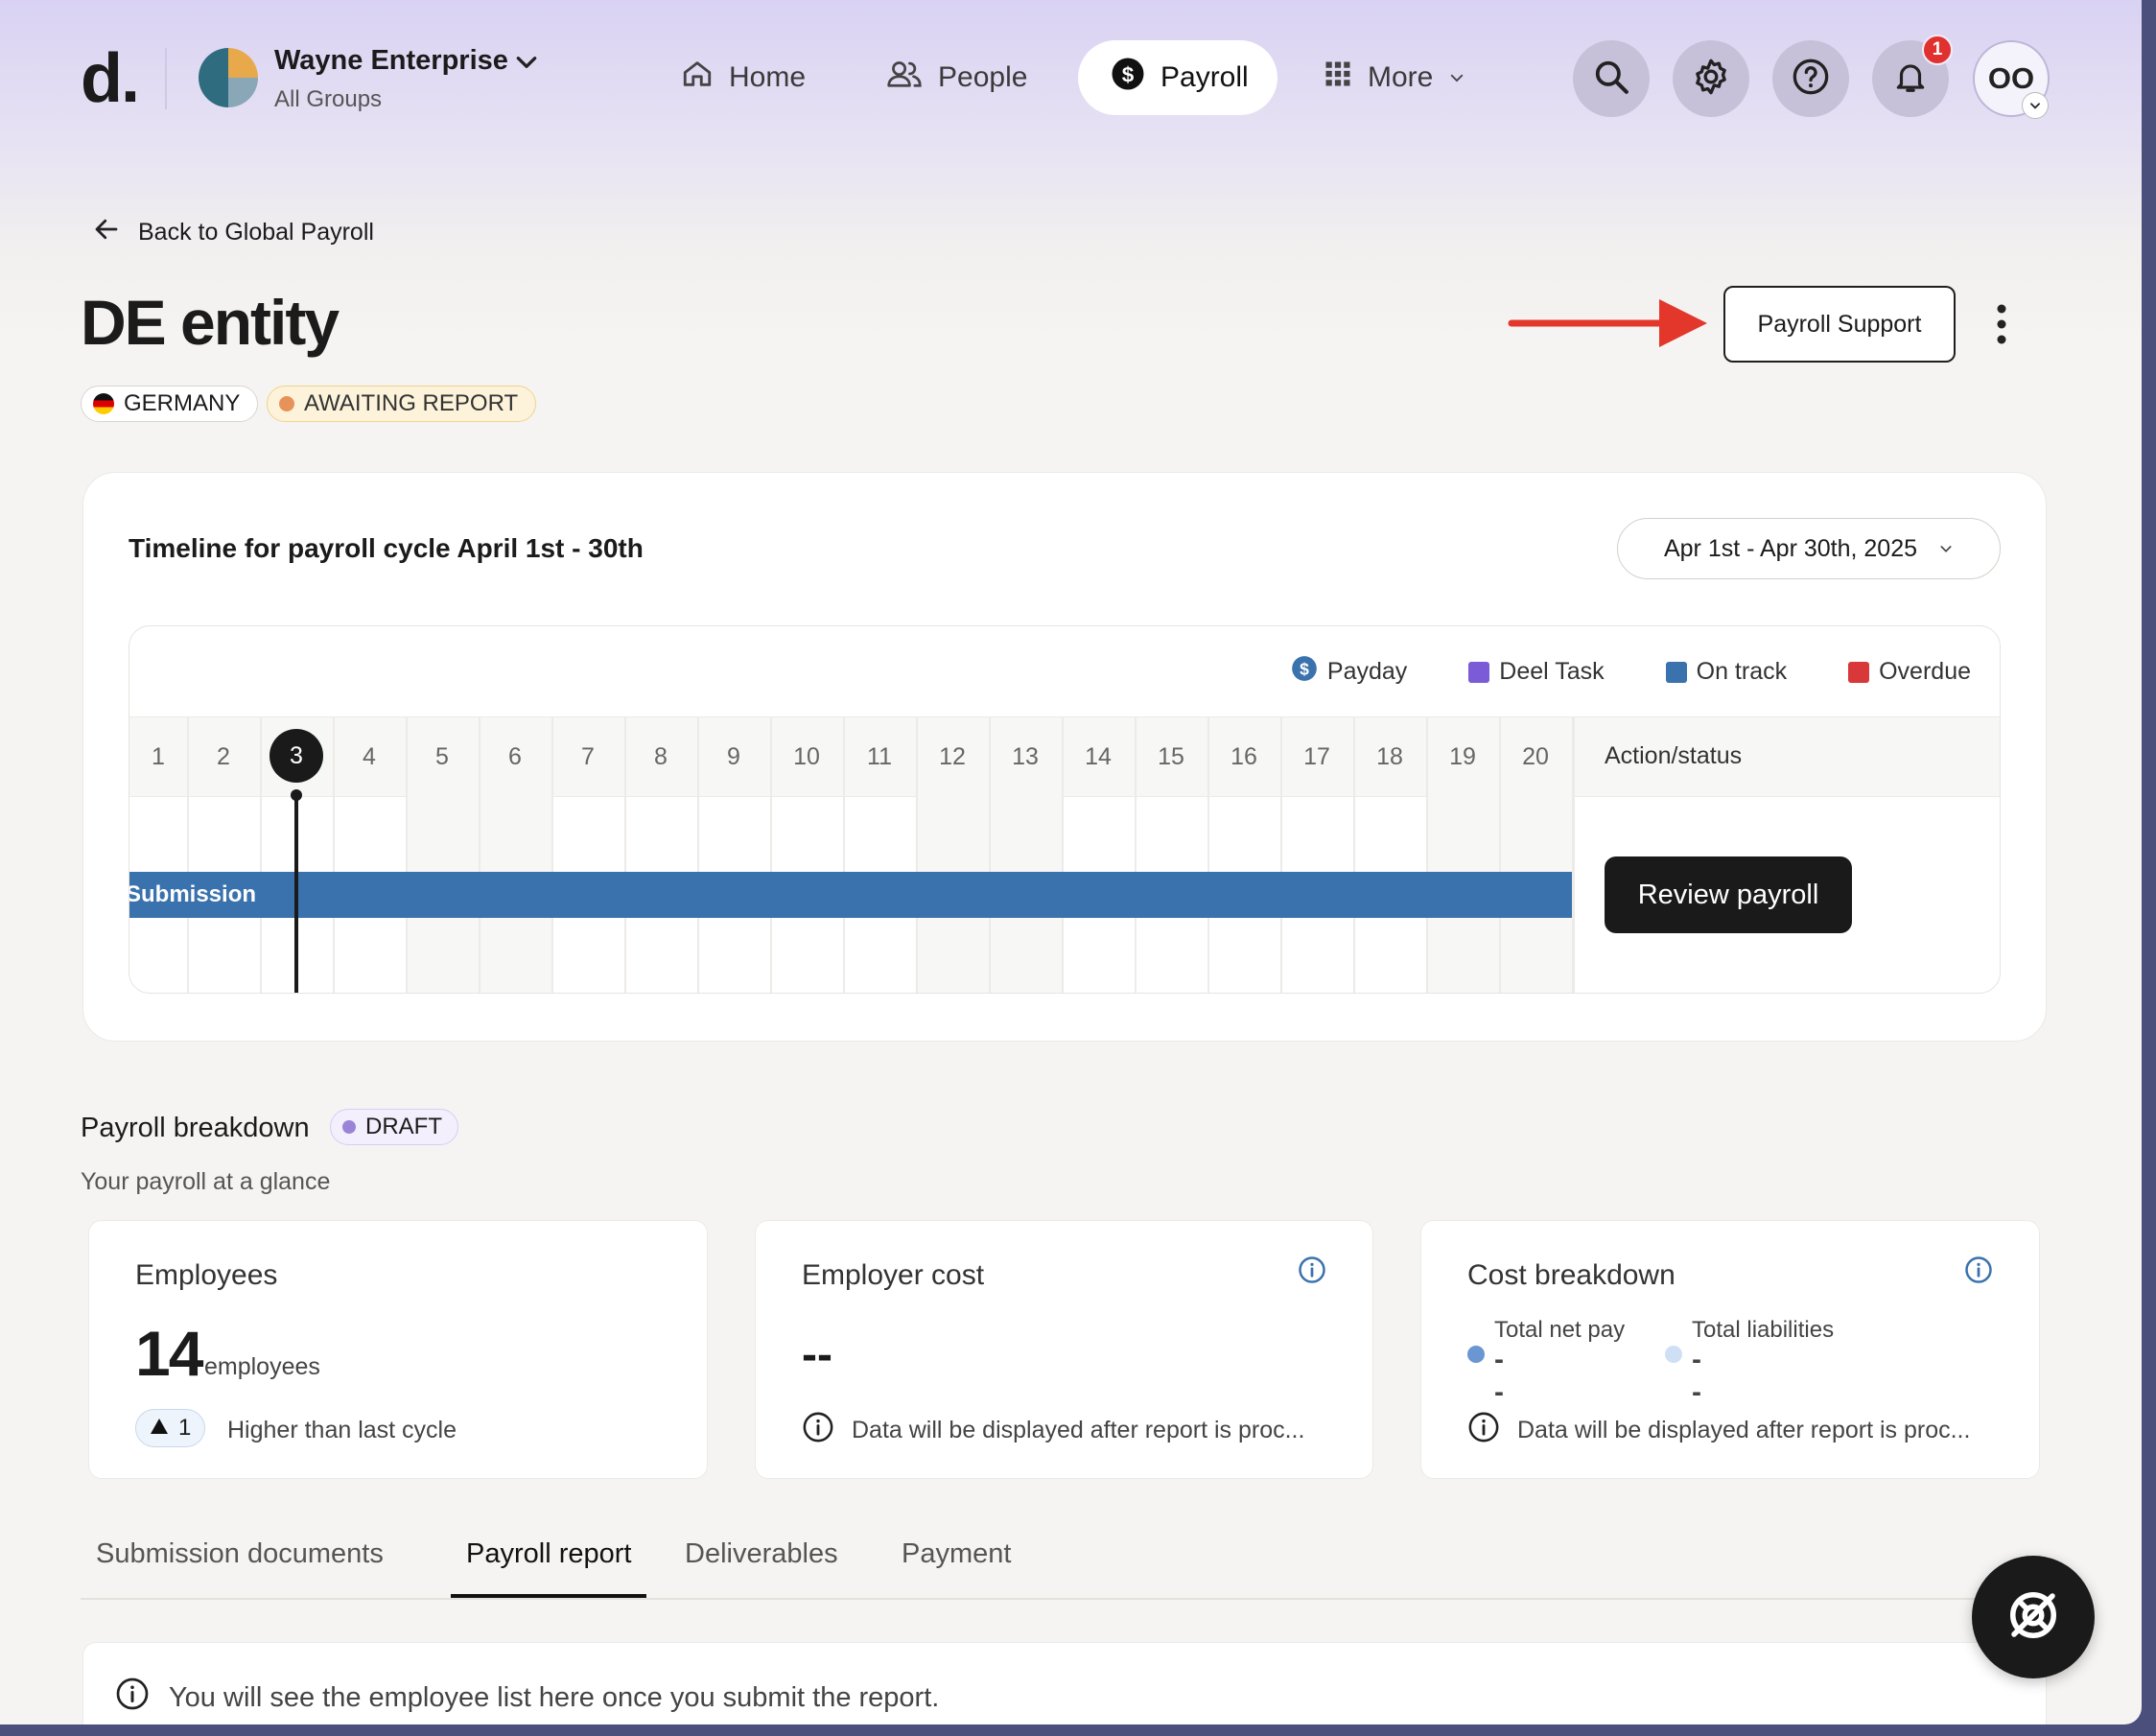 The image size is (2156, 1736). I want to click on tab-label: Payroll report, so click(549, 1553).